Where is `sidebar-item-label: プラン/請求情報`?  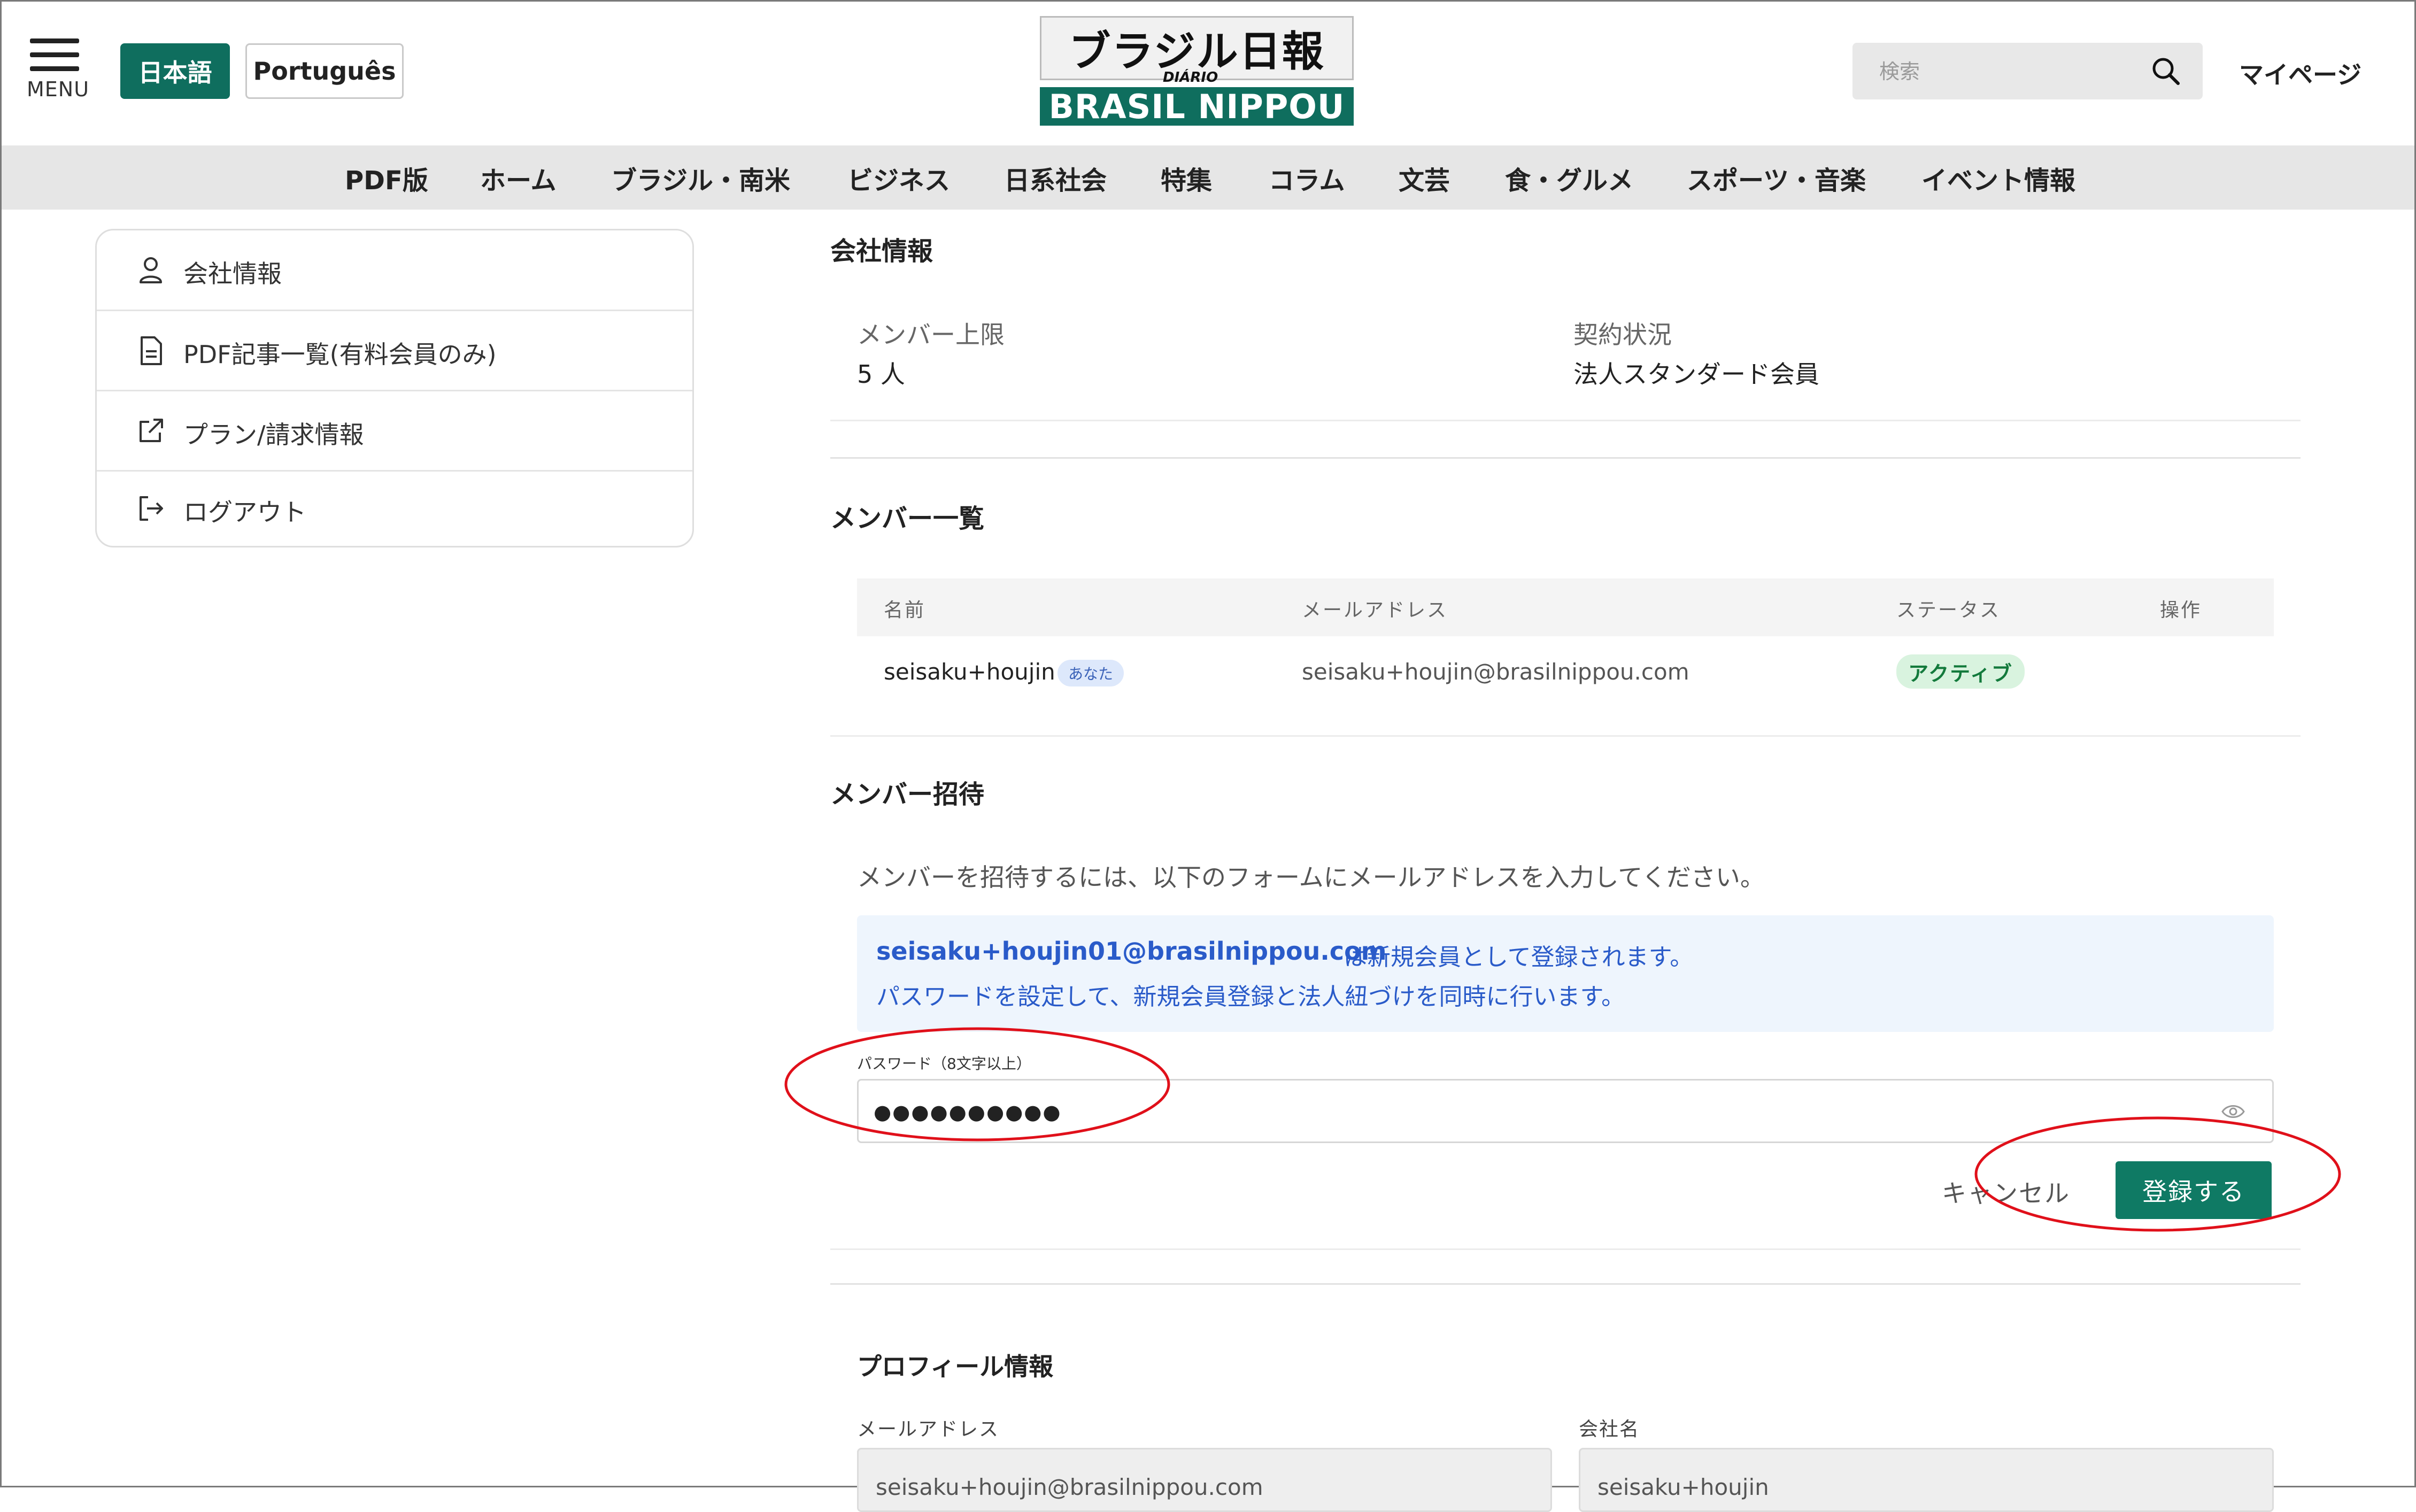 sidebar-item-label: プラン/請求情報 is located at coordinates (273, 435).